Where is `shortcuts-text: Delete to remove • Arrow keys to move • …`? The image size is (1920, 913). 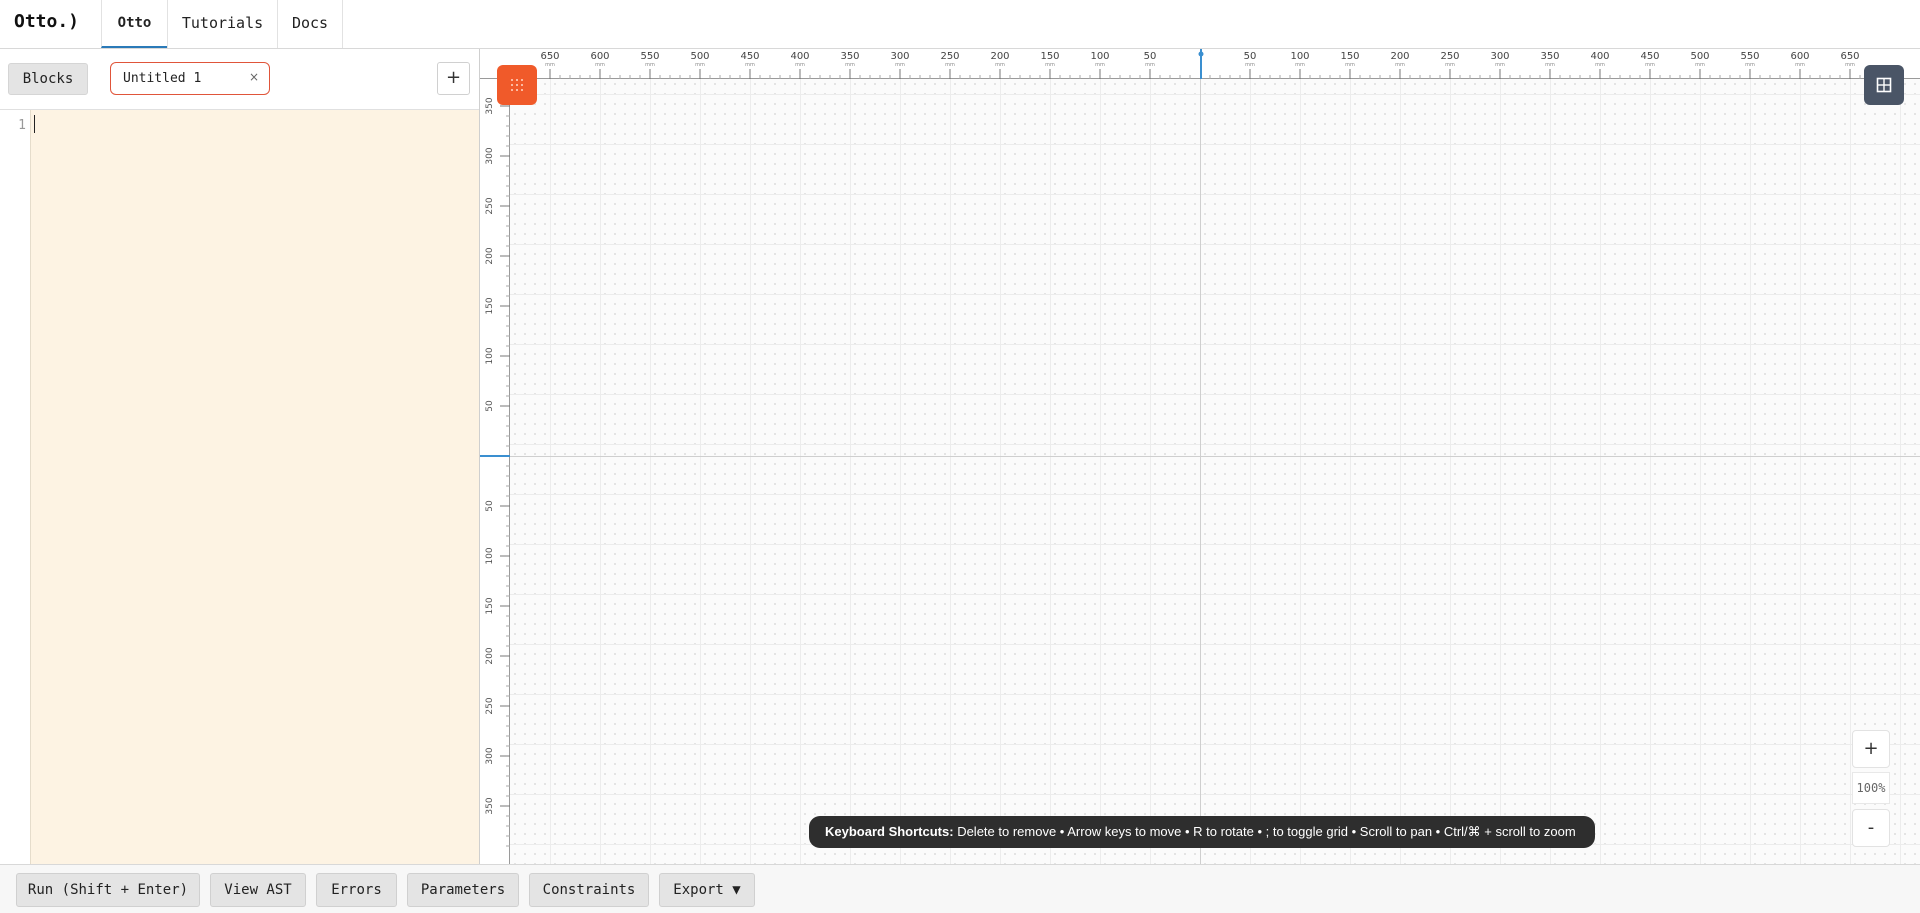
shortcuts-text: Delete to remove • Arrow keys to move • … is located at coordinates (1264, 831).